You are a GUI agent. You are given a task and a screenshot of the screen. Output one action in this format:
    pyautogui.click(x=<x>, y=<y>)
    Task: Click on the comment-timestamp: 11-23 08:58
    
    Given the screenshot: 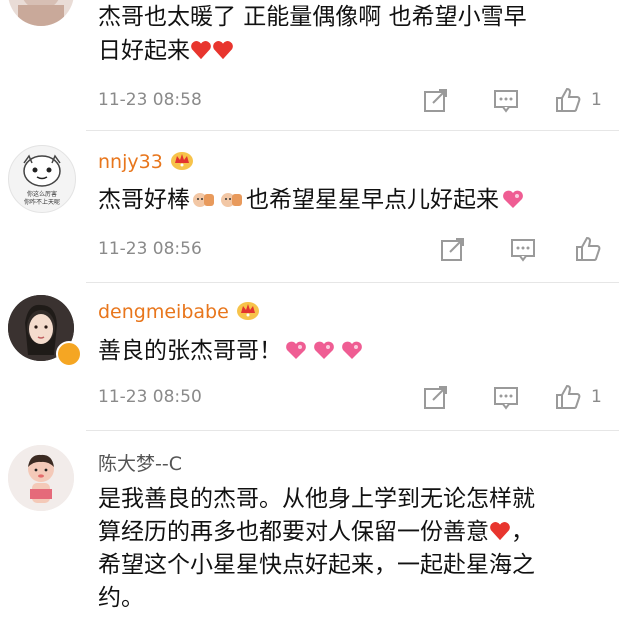 What is the action you would take?
    pyautogui.click(x=150, y=100)
    